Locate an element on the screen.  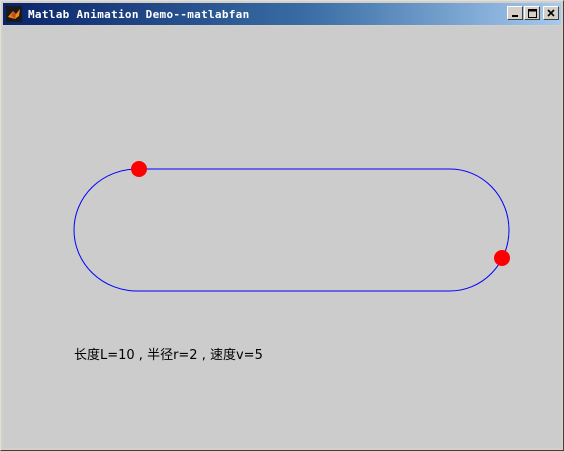
matlab-logo-icon is located at coordinates (14, 14).